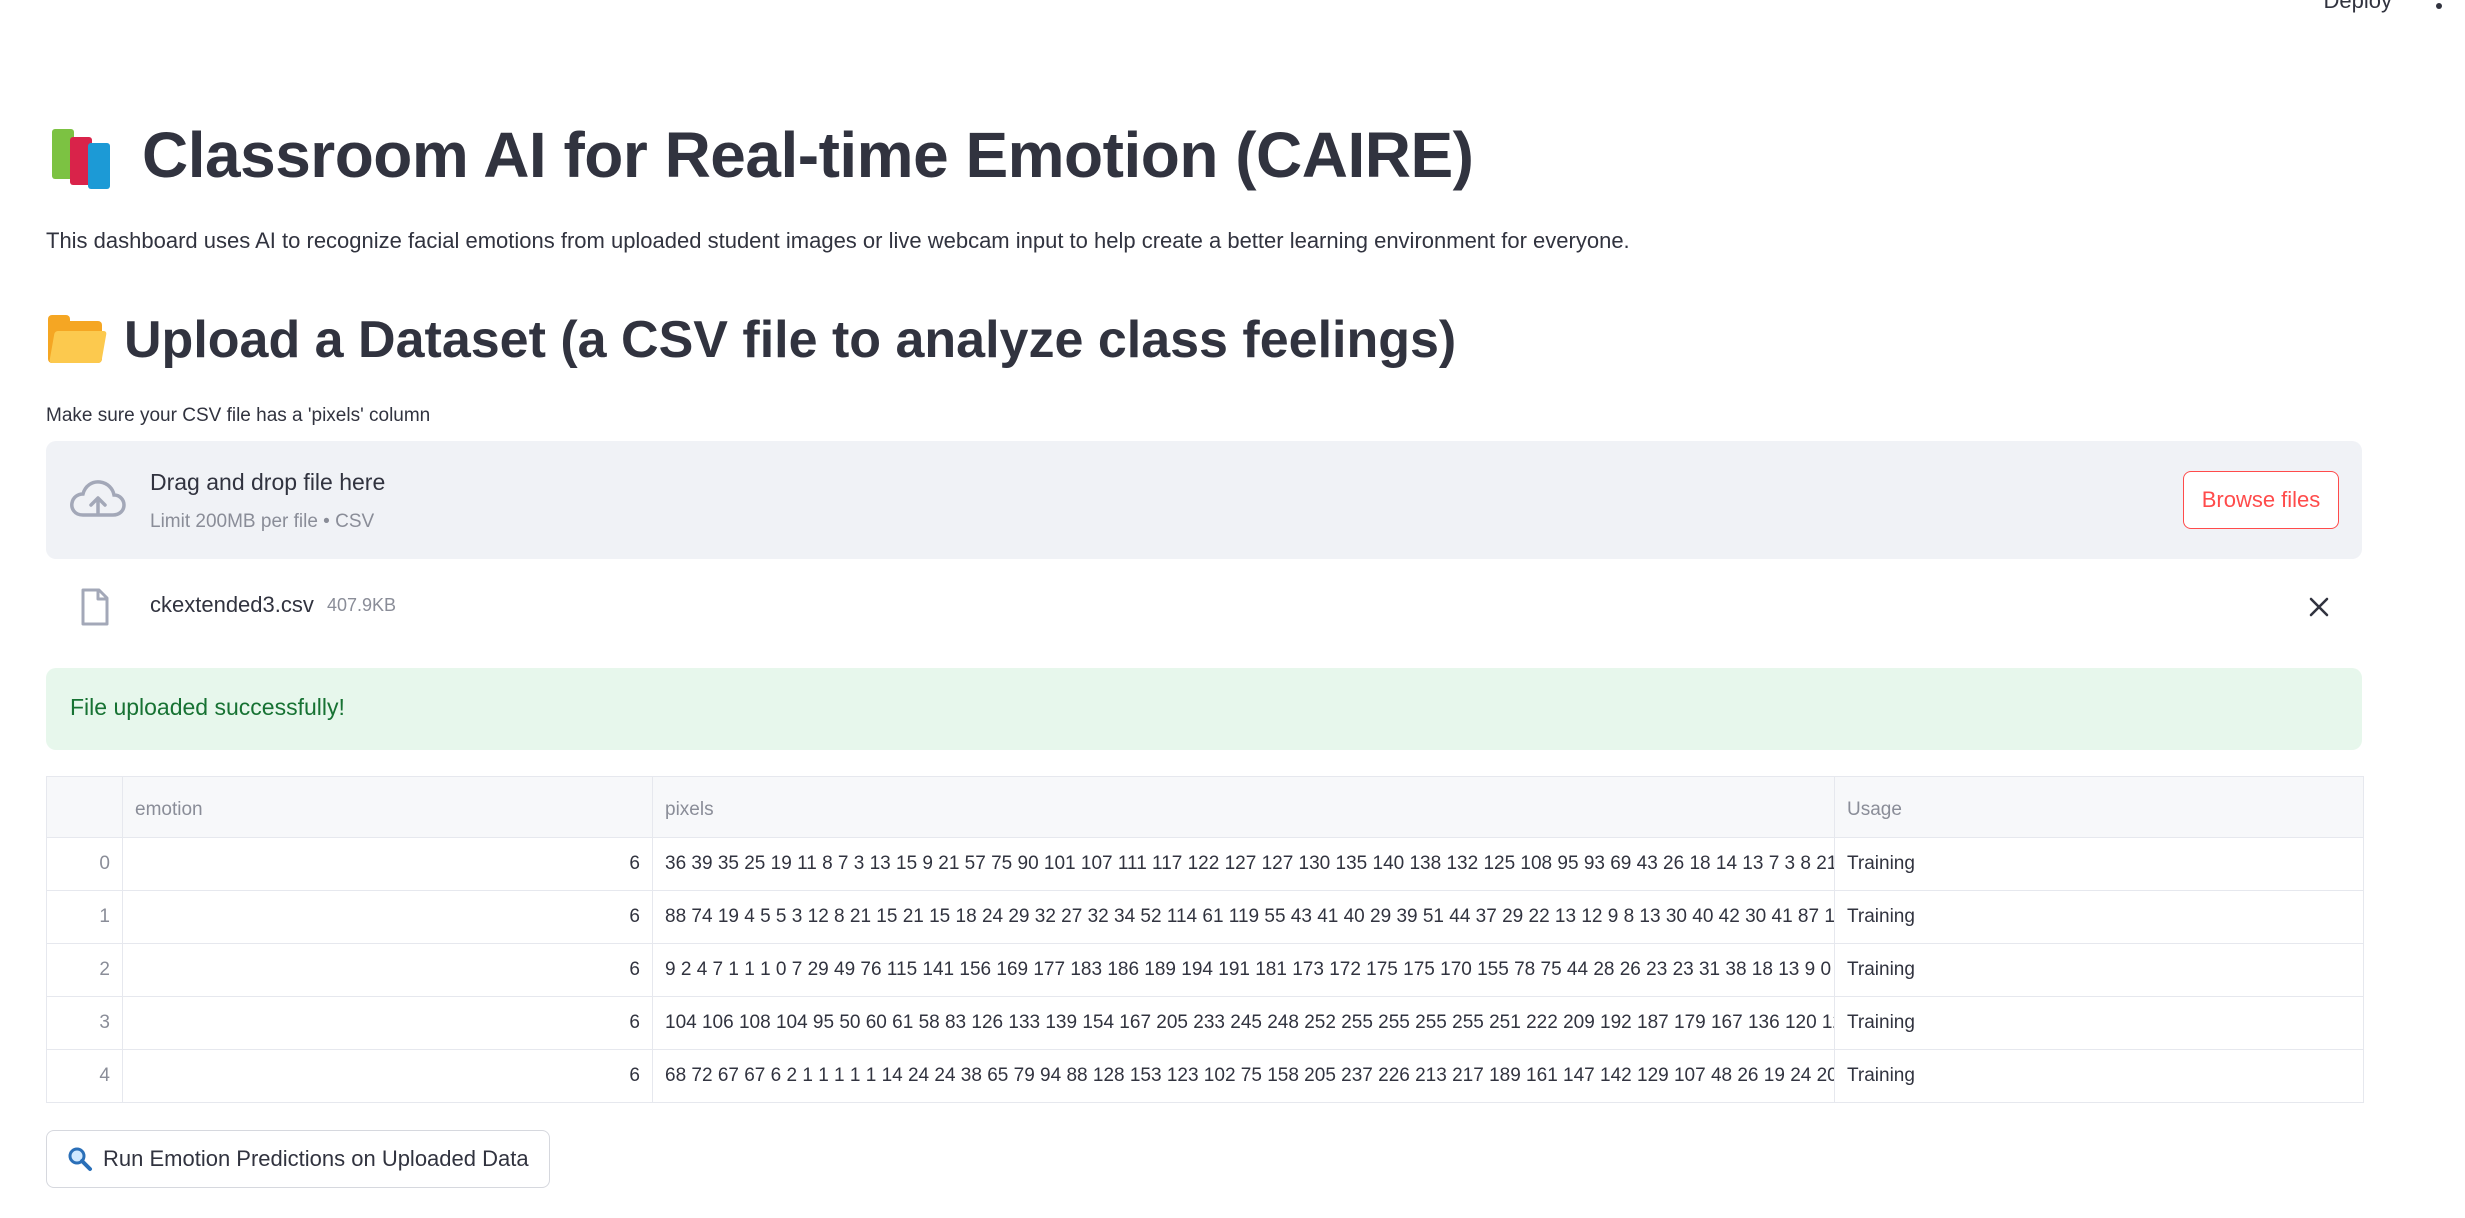  I want to click on column-header-index, so click(84, 807).